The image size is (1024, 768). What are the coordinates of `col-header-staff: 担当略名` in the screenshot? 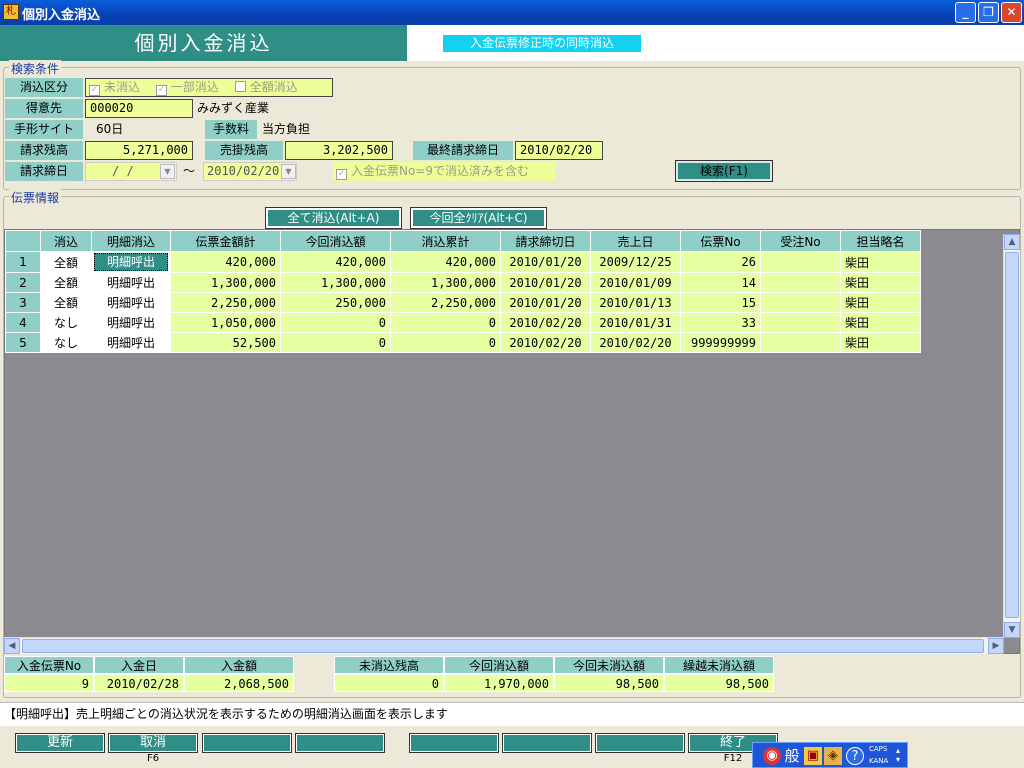 It's located at (880, 241).